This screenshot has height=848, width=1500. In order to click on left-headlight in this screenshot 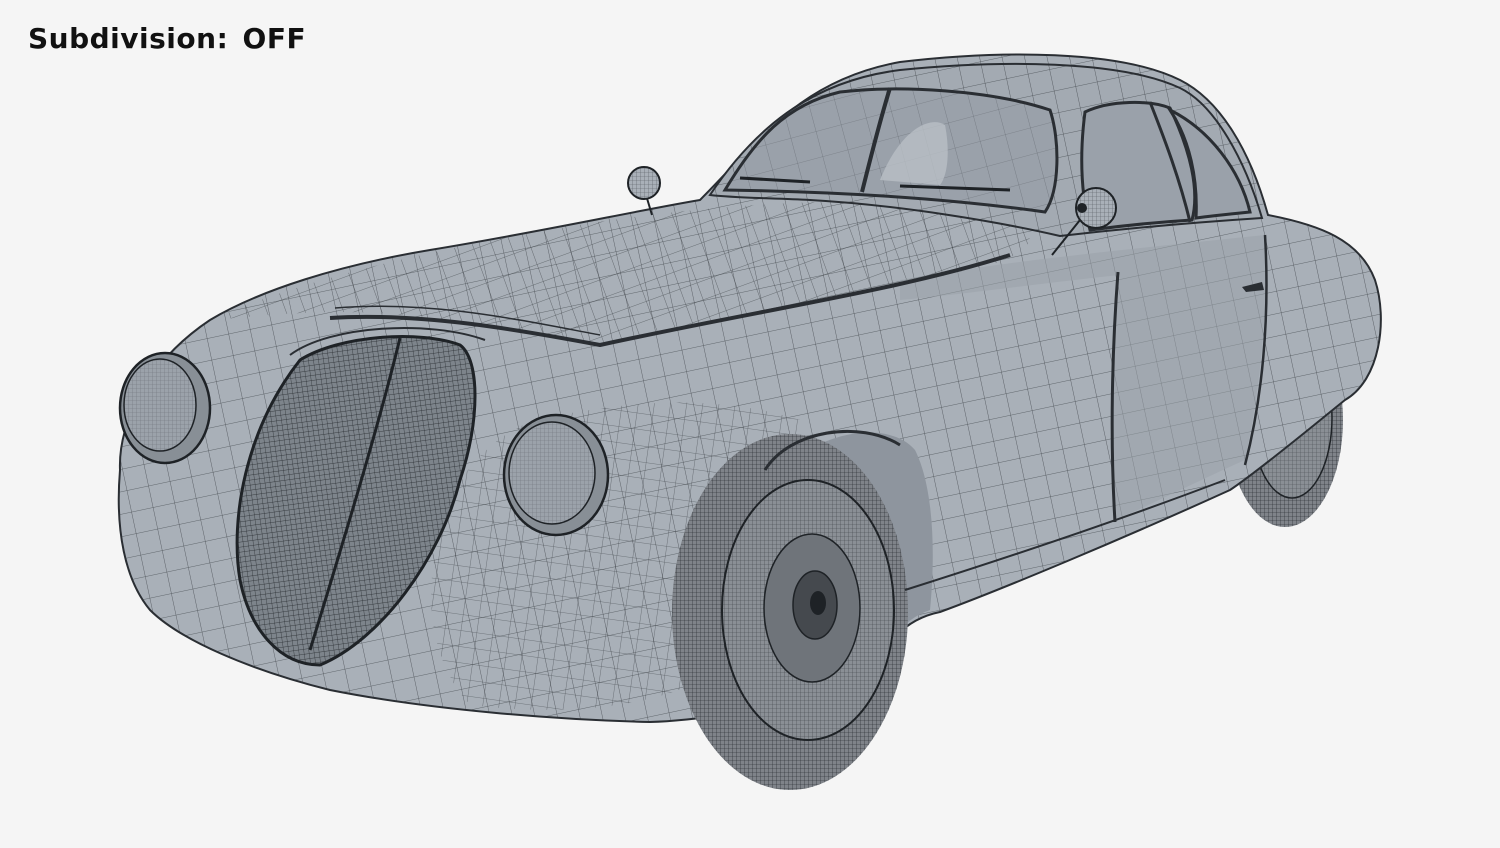, I will do `click(165, 408)`.